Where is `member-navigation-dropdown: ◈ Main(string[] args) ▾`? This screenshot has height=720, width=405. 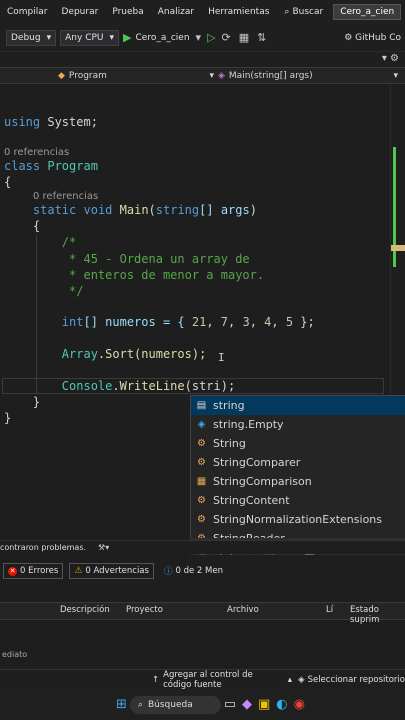 member-navigation-dropdown: ◈ Main(string[] args) ▾ is located at coordinates (308, 76).